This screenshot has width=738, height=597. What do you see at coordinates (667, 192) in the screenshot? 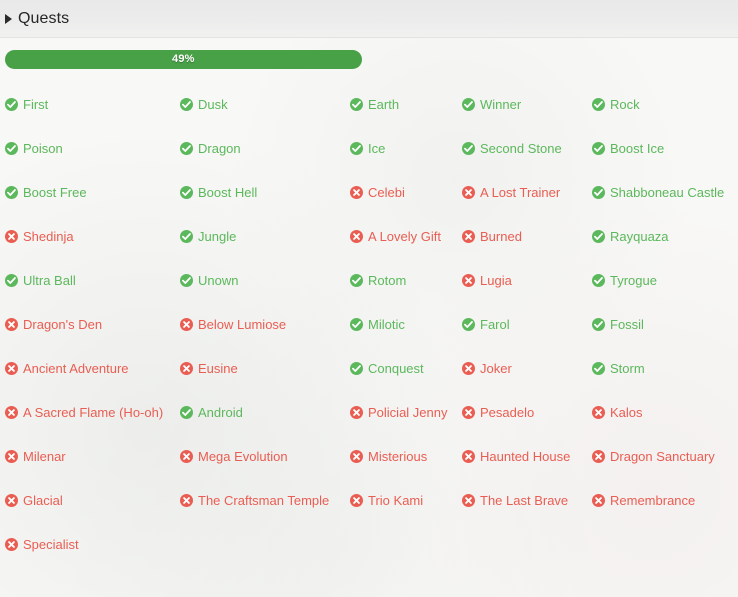
I see `quest-label: Shabboneau Castle` at bounding box center [667, 192].